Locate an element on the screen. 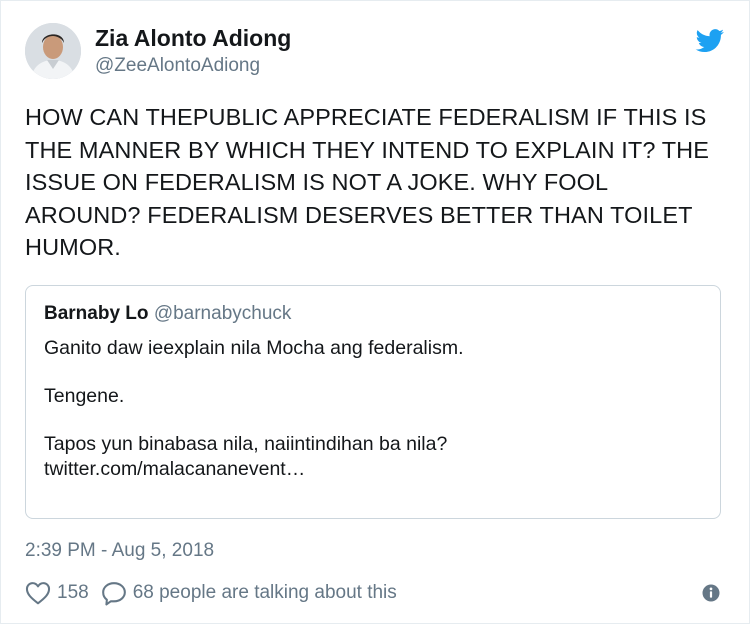 The width and height of the screenshot is (750, 624). author-names: Zia Alonto Adiong @ZeeAlontoAdiong is located at coordinates (193, 51).